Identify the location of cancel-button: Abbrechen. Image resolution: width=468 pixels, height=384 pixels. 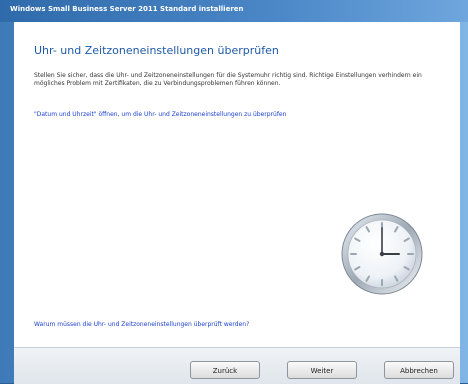
(419, 370).